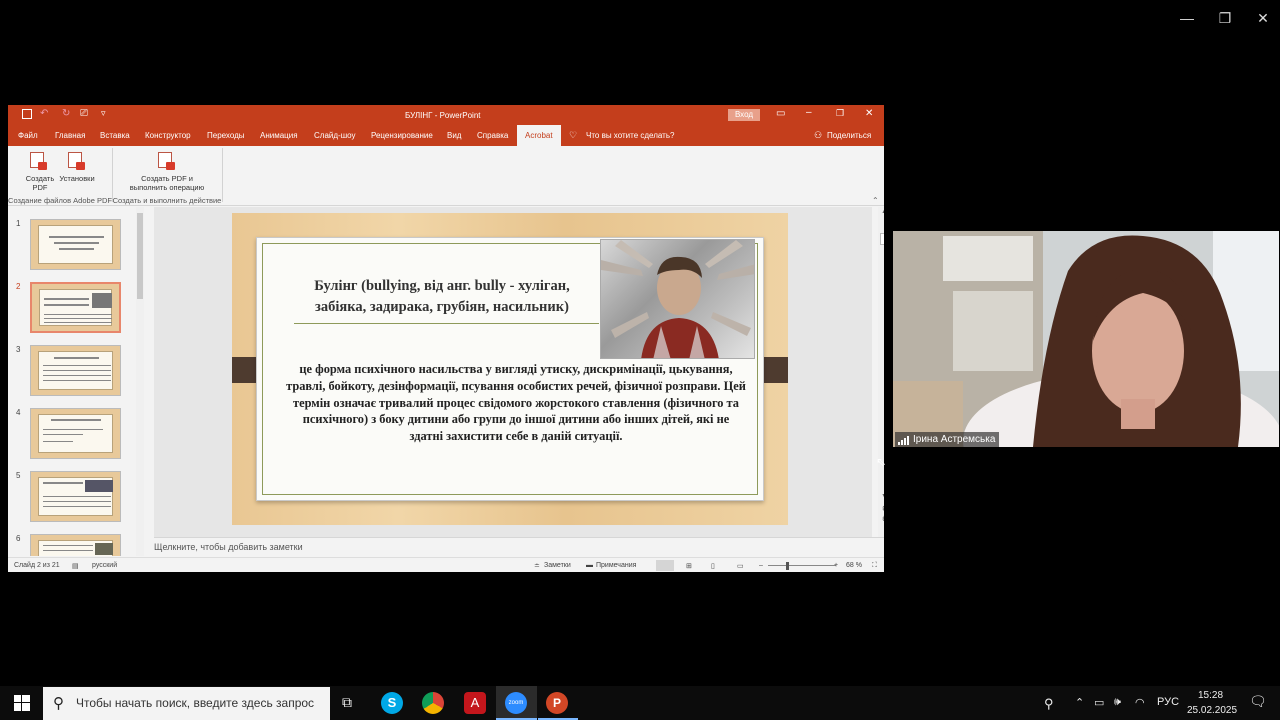 The width and height of the screenshot is (1280, 720). What do you see at coordinates (60, 200) in the screenshot?
I see `group-label-create: Создание файлов Adobe PDF` at bounding box center [60, 200].